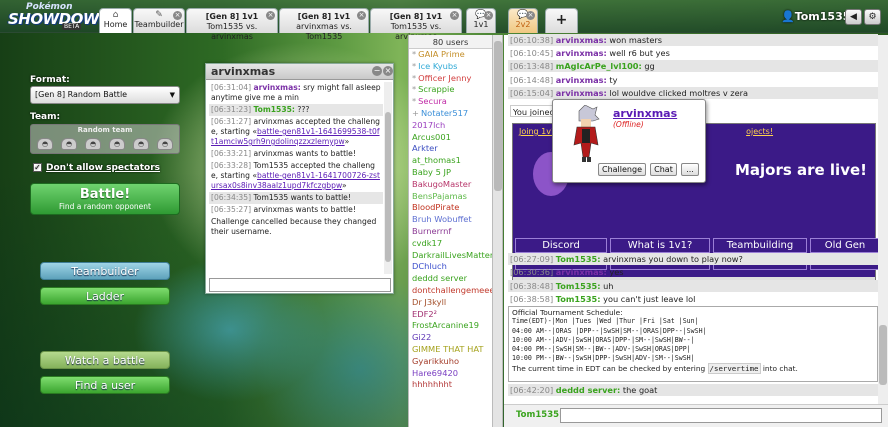 The width and height of the screenshot is (888, 427). What do you see at coordinates (61, 16) in the screenshot?
I see `logo: Pokémon SHOWDOWN! BETA` at bounding box center [61, 16].